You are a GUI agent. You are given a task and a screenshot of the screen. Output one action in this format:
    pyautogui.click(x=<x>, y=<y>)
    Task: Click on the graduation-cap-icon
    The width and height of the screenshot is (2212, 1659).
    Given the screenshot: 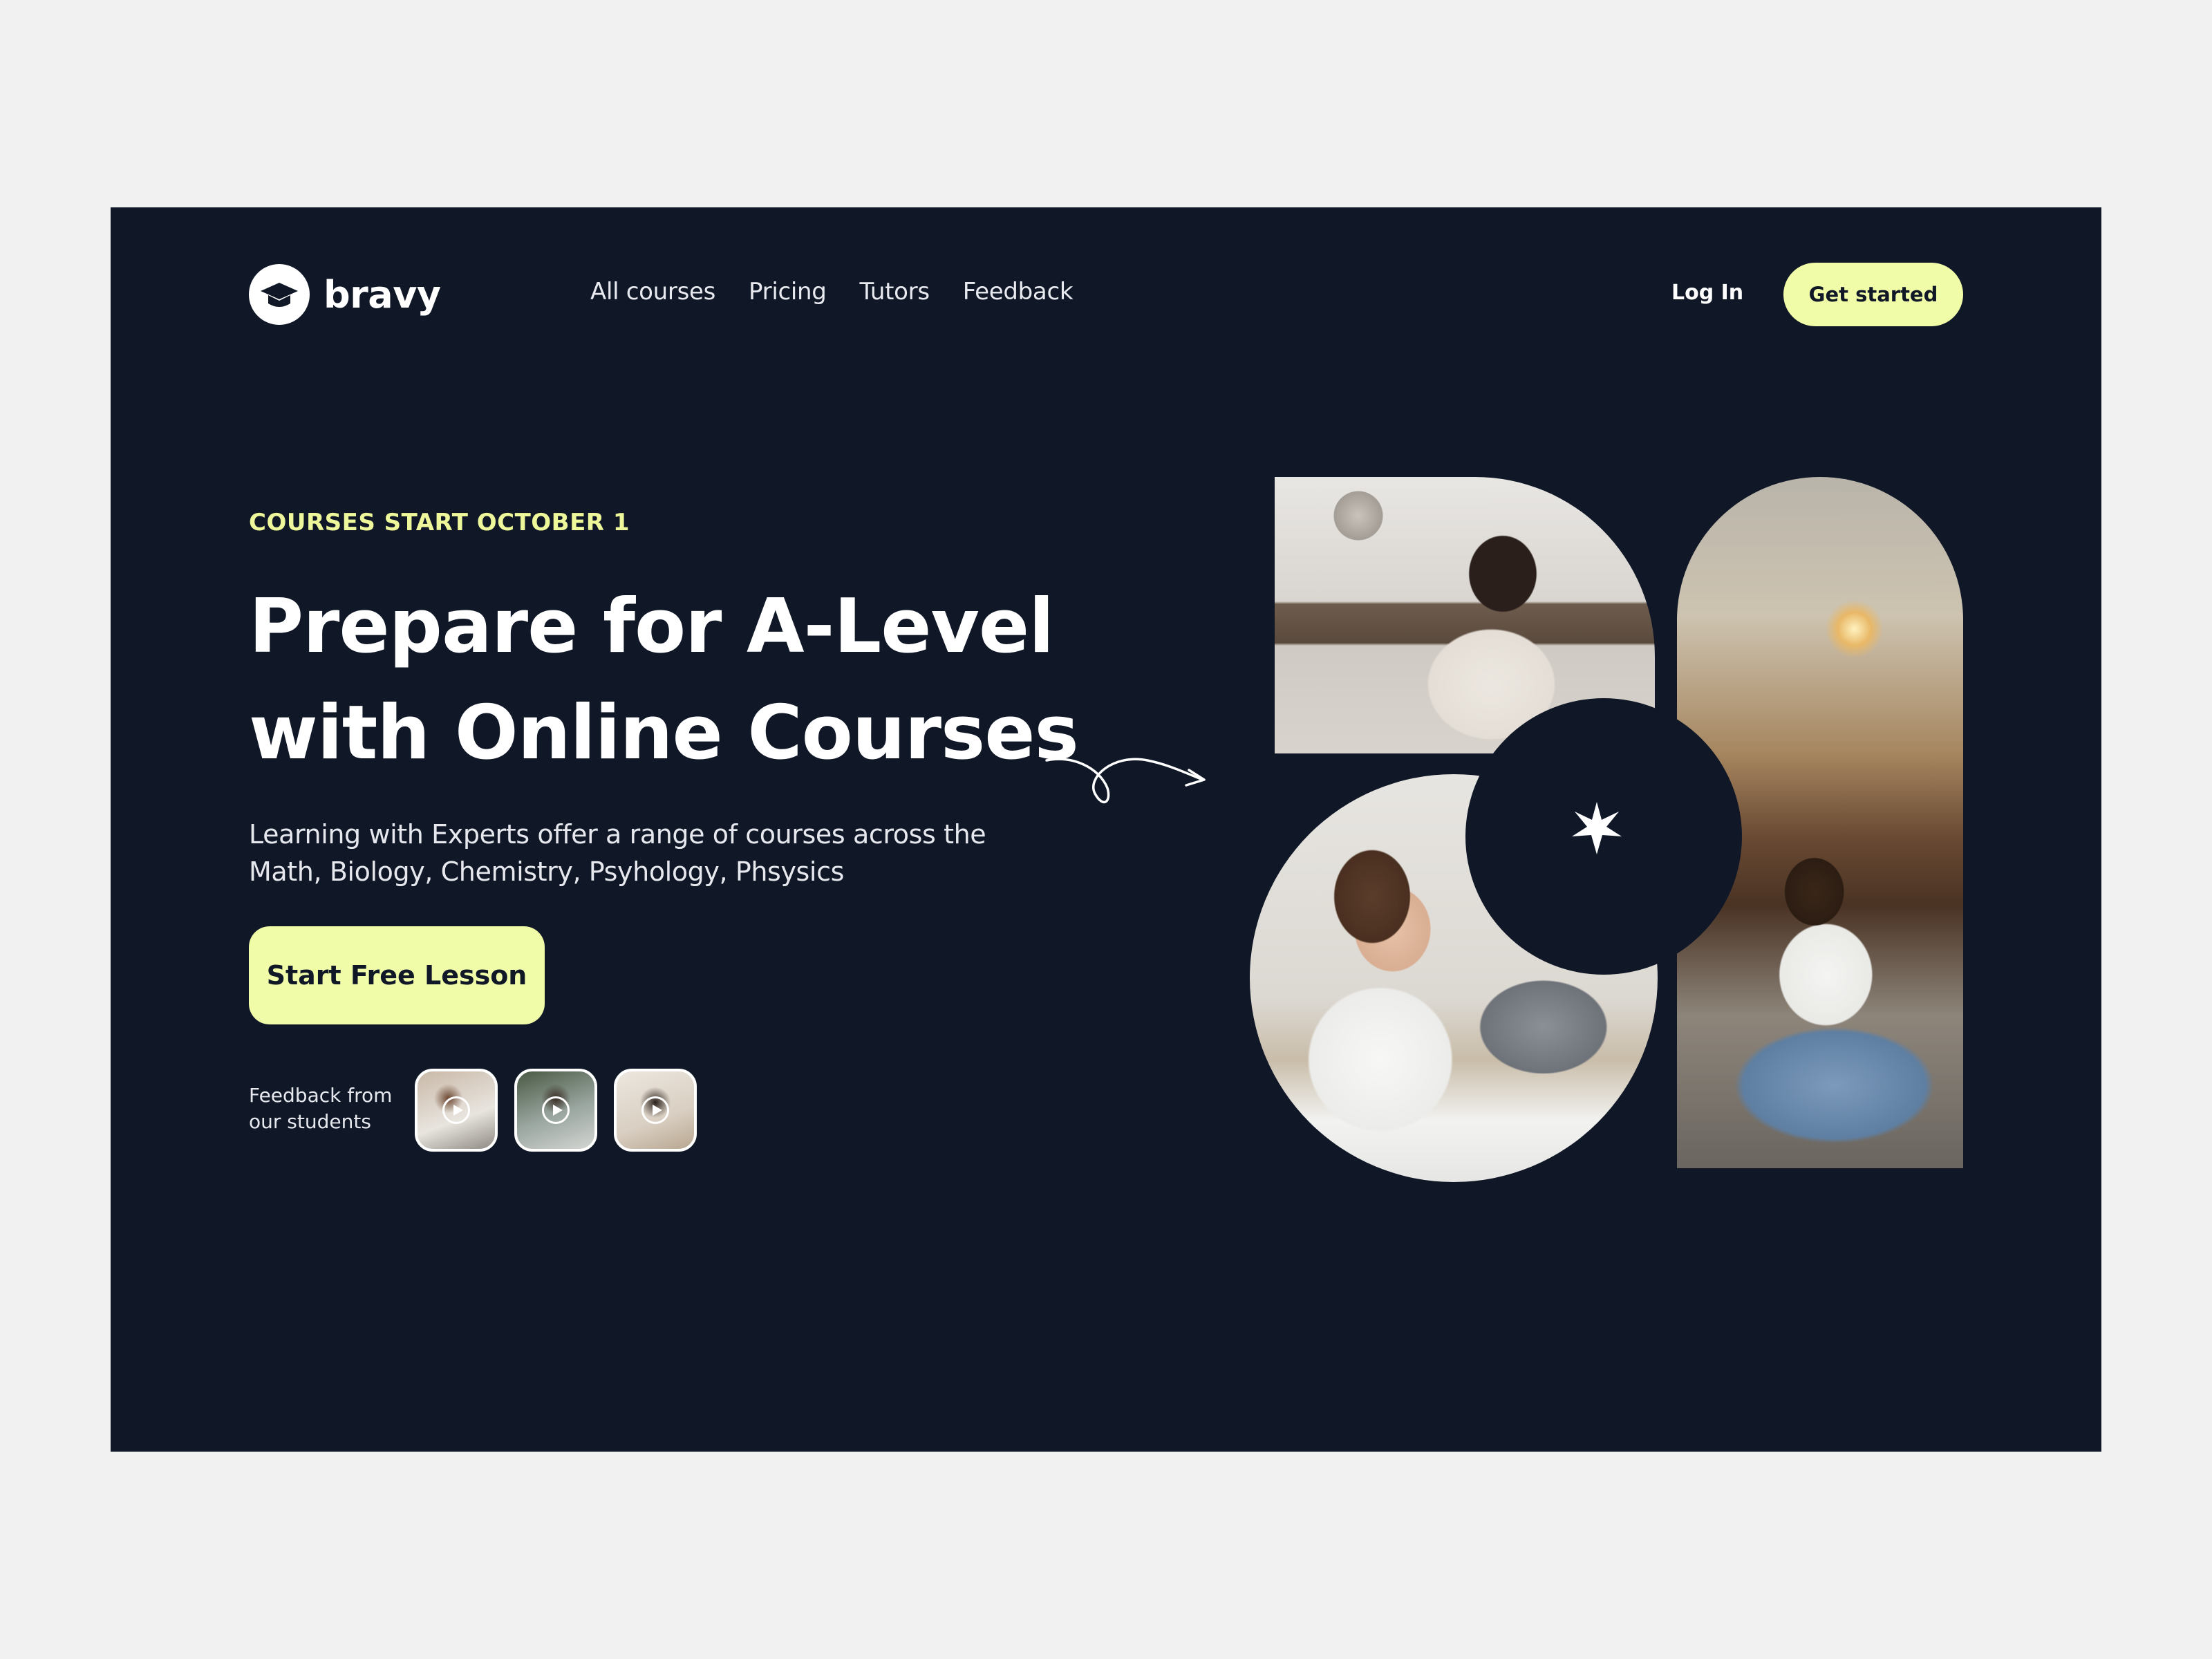 What is the action you would take?
    pyautogui.click(x=279, y=294)
    